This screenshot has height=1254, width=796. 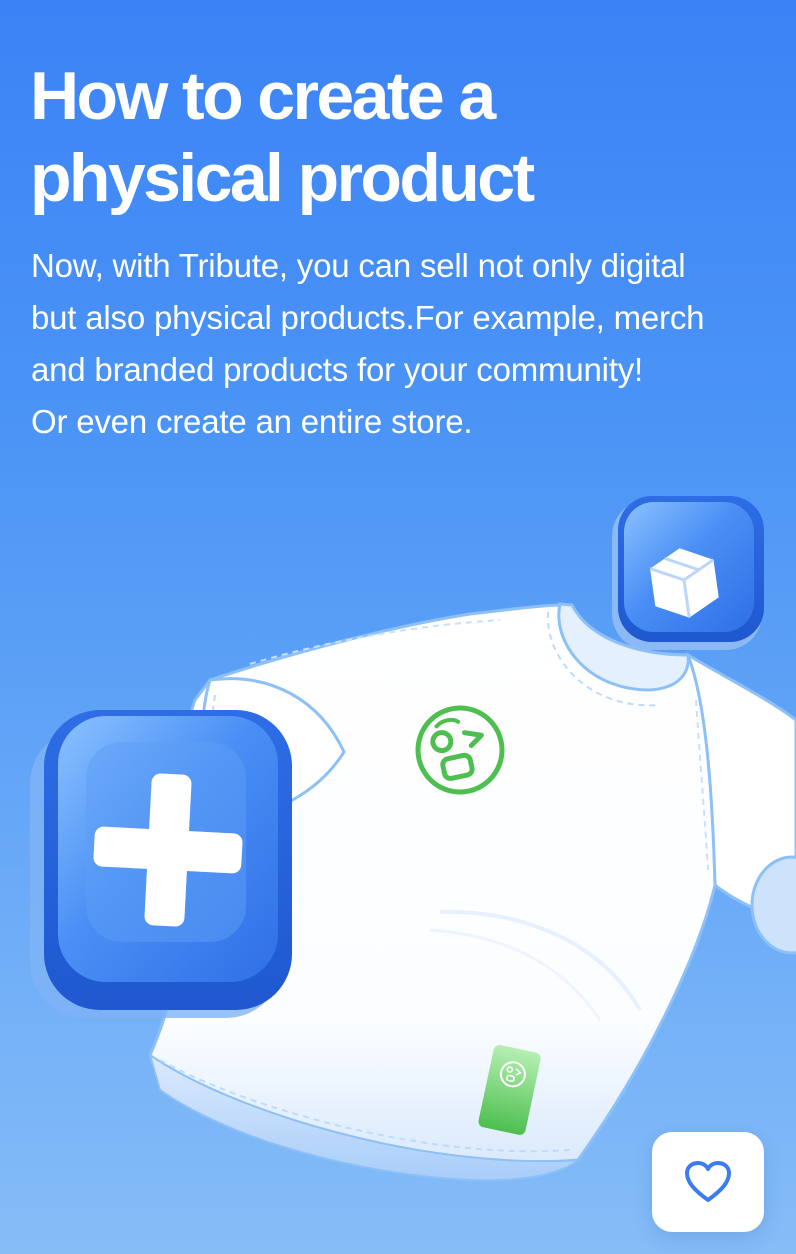 I want to click on title-line-1: How to create a, so click(x=263, y=96).